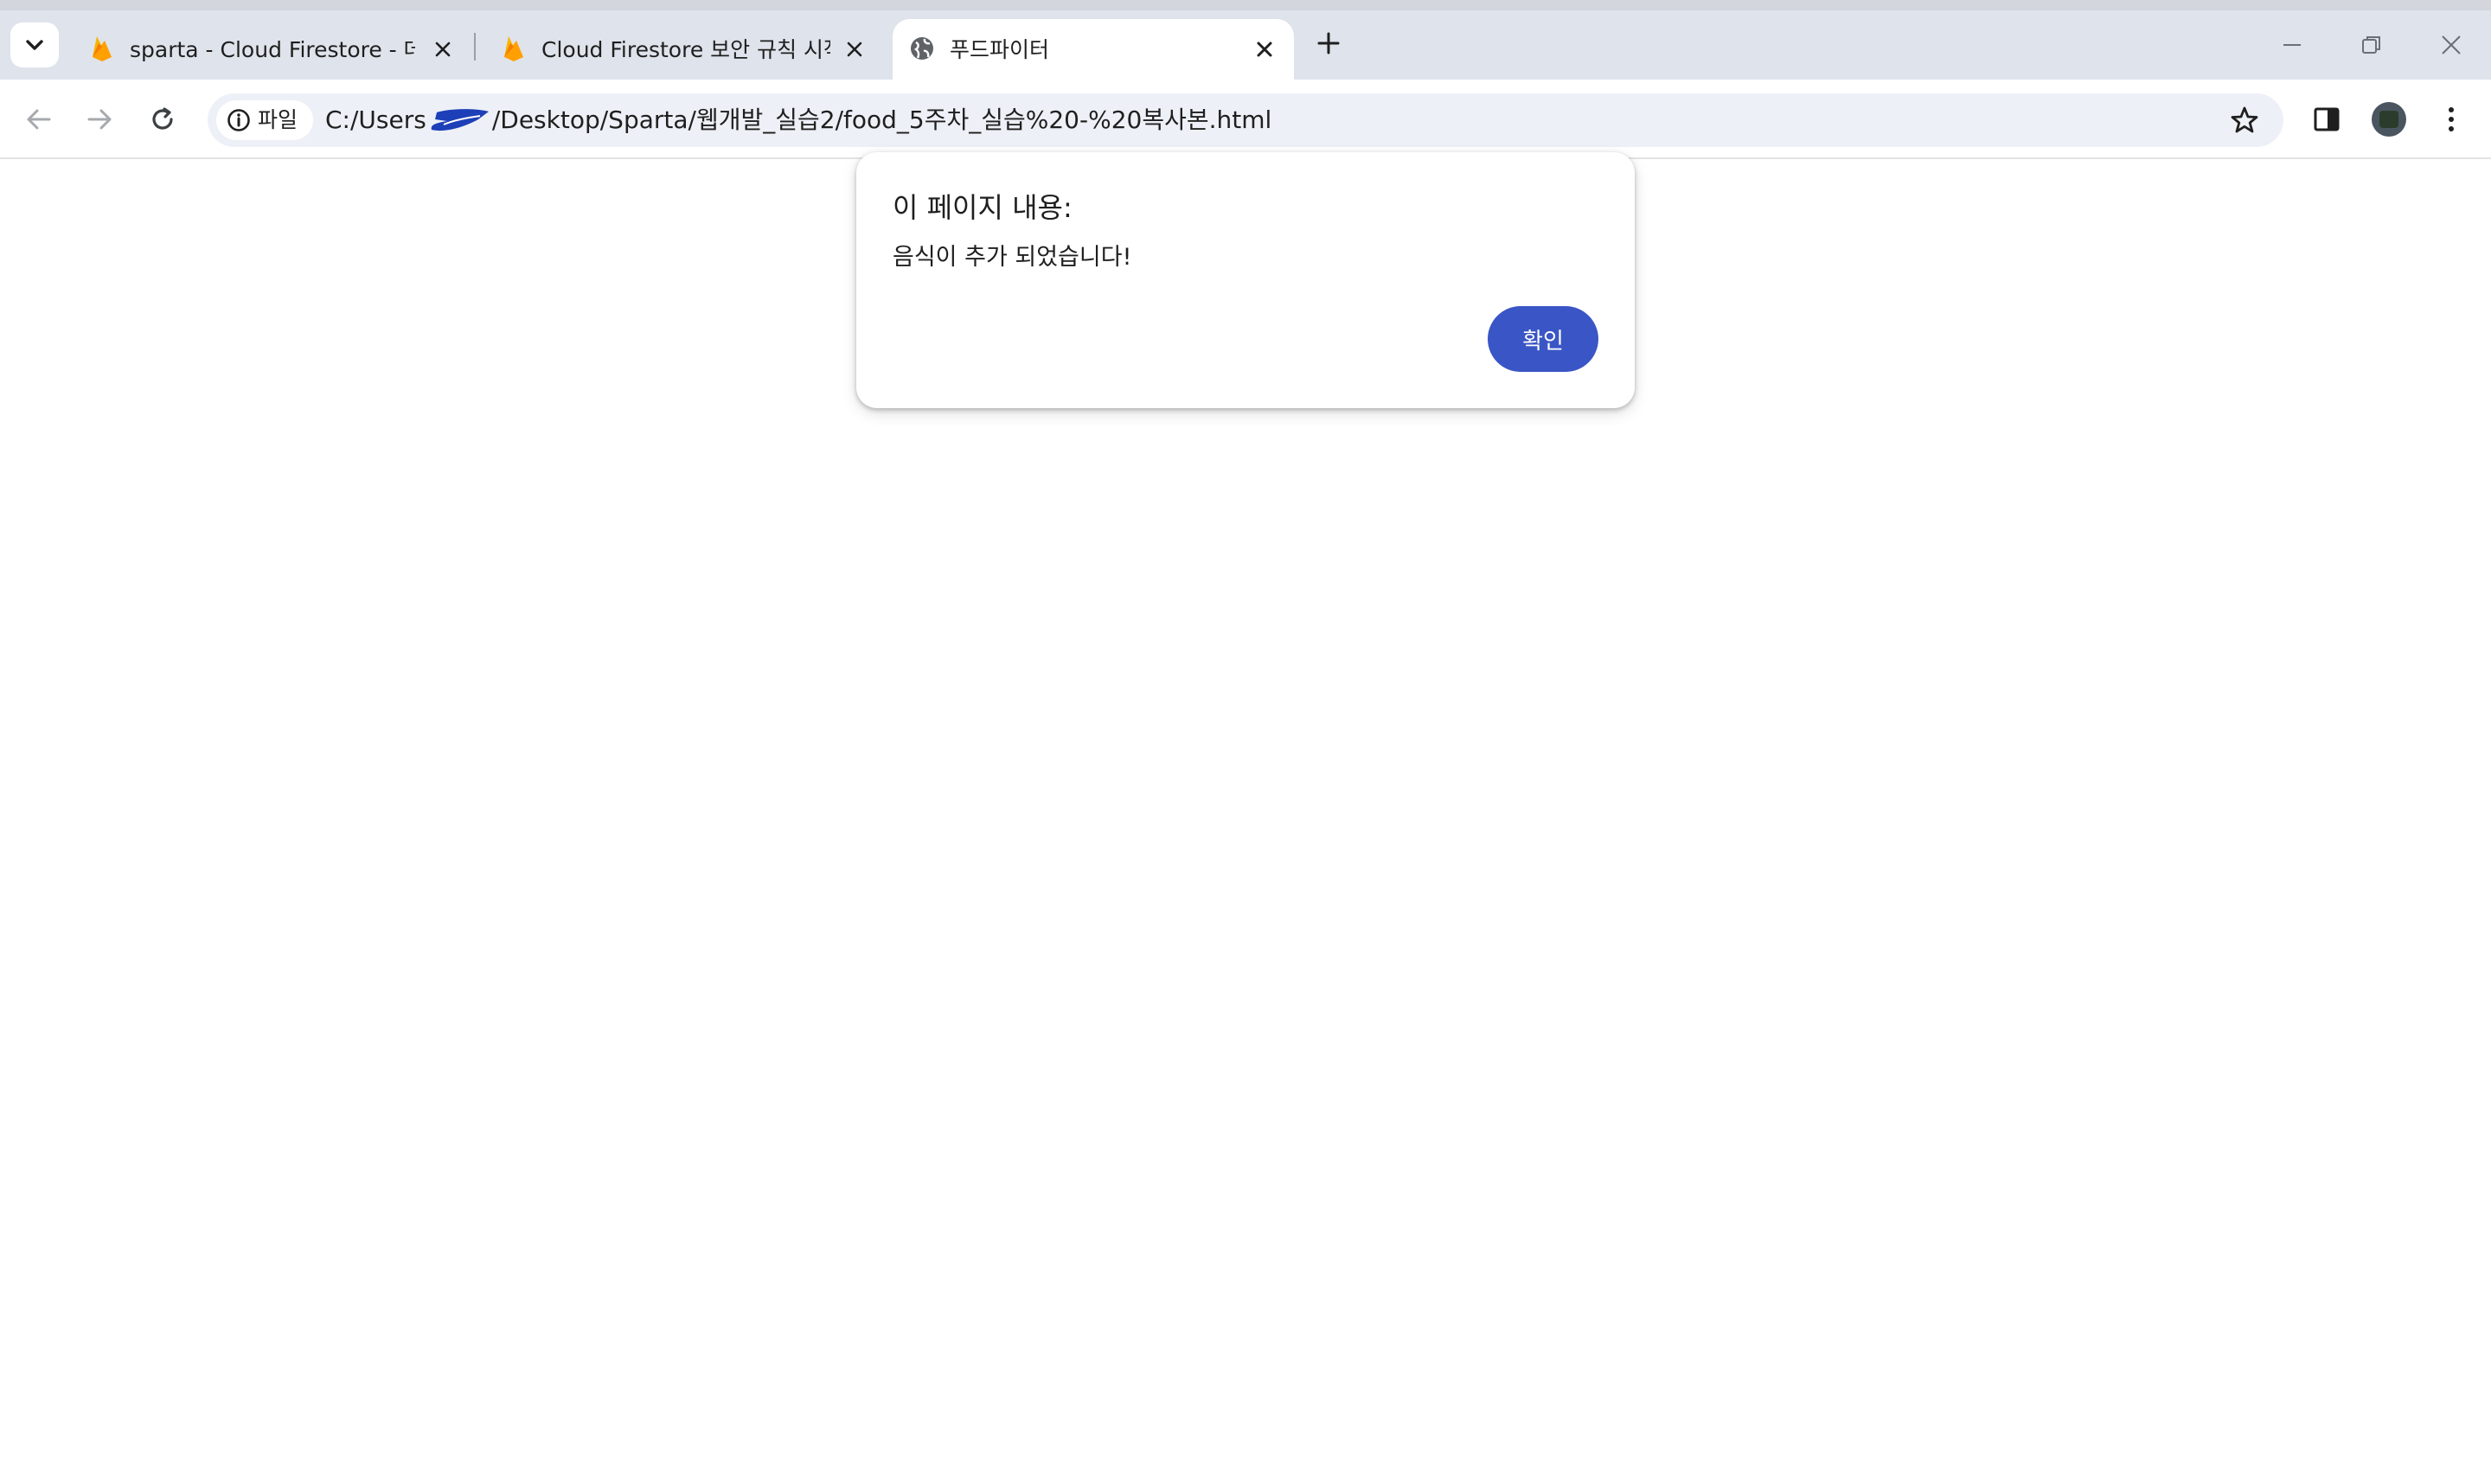  I want to click on chevron-down-icon, so click(34, 45).